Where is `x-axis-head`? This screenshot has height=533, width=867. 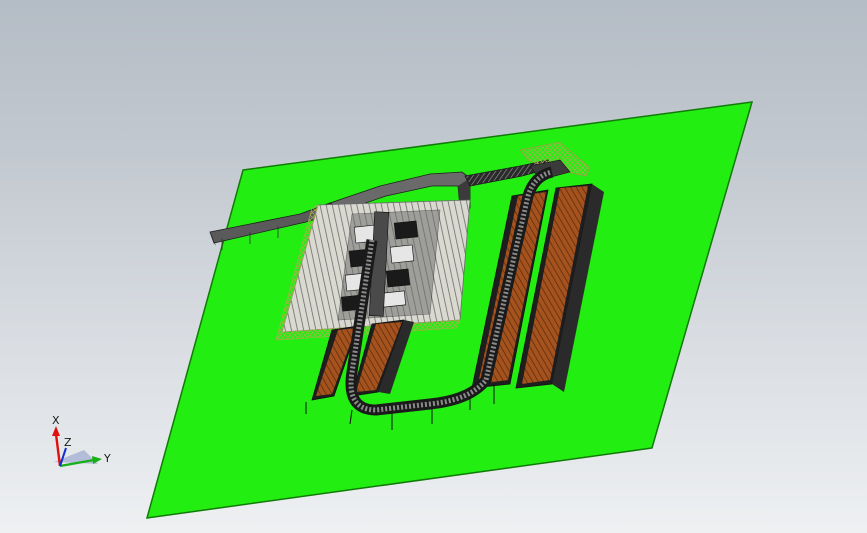
x-axis-head is located at coordinates (56, 431).